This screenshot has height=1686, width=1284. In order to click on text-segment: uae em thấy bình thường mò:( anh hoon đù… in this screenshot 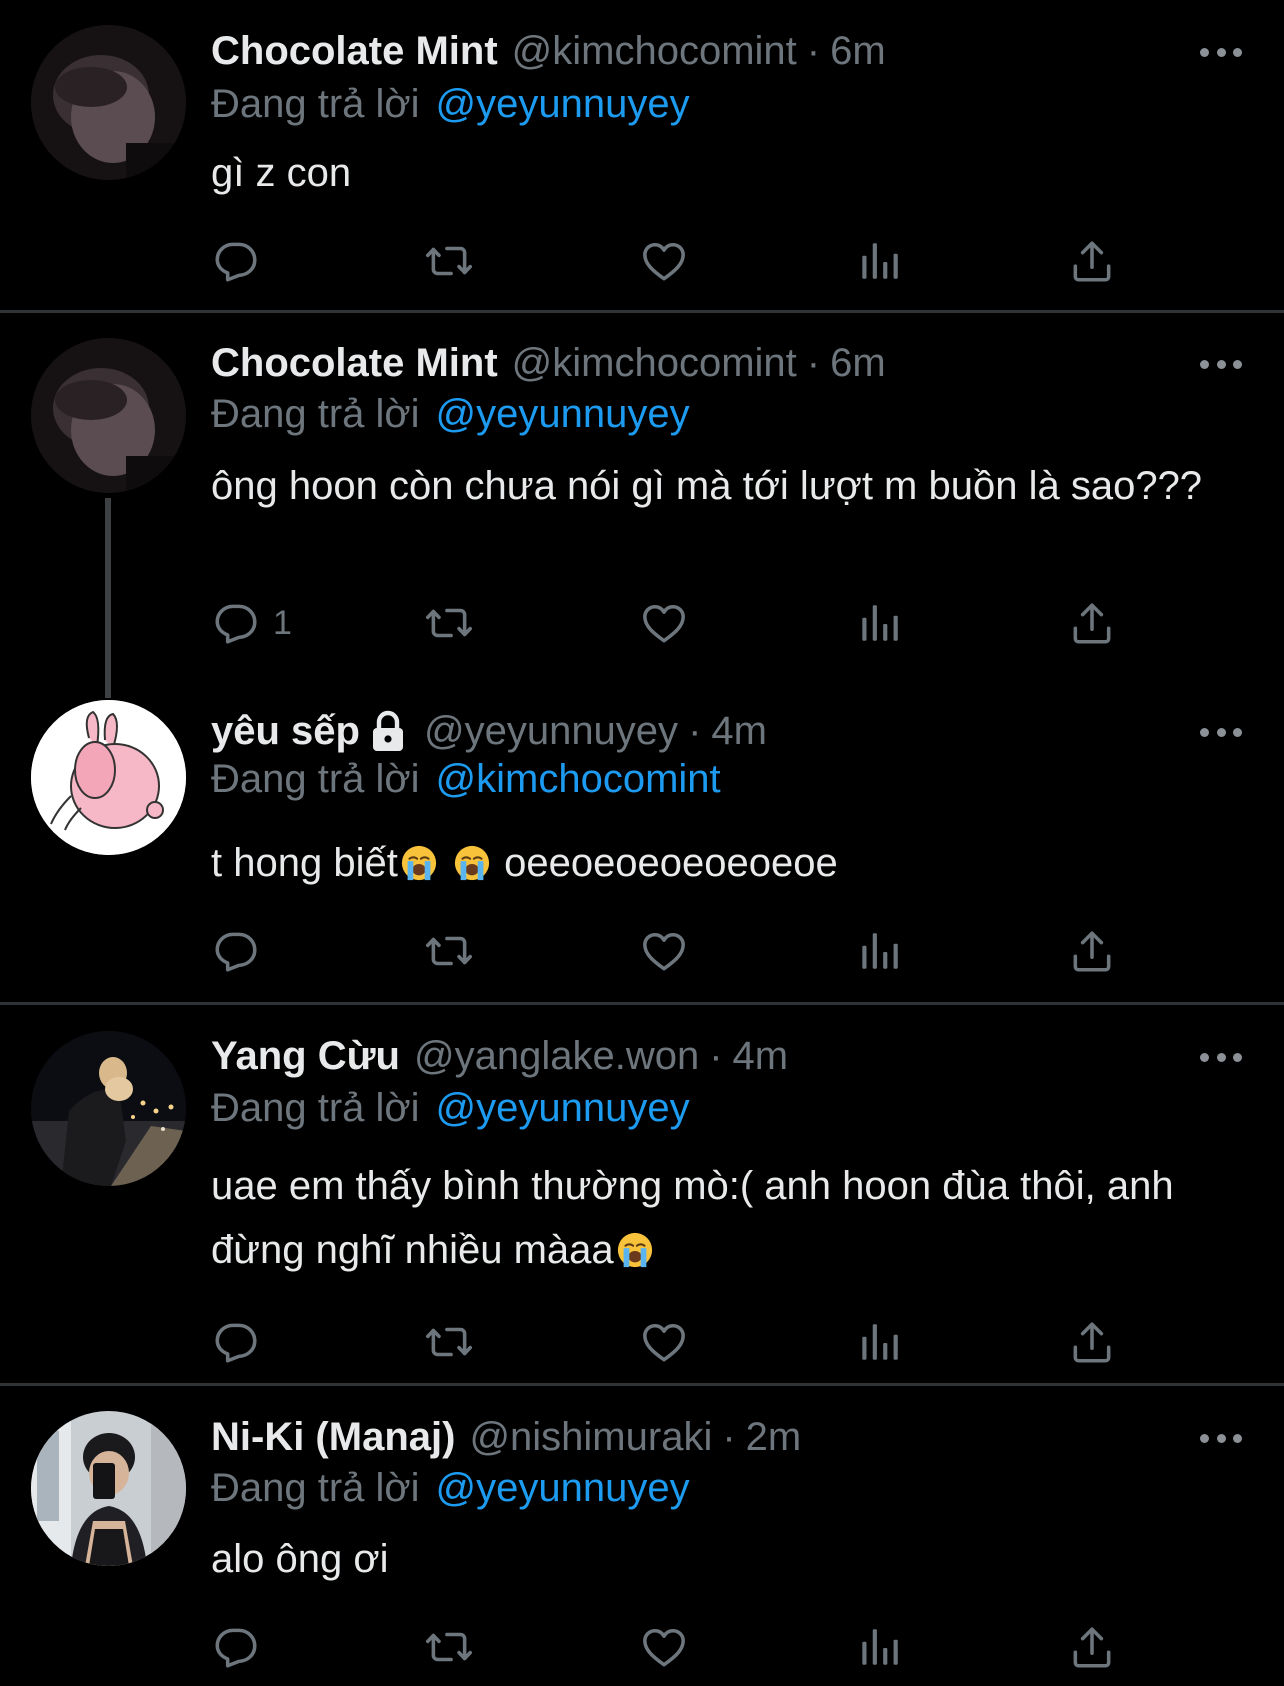, I will do `click(692, 1218)`.